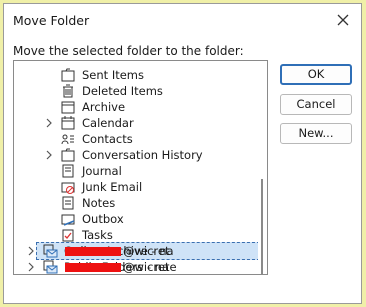 The width and height of the screenshot is (366, 307). Describe the element at coordinates (137, 107) in the screenshot. I see `tree-item: Archive` at that location.